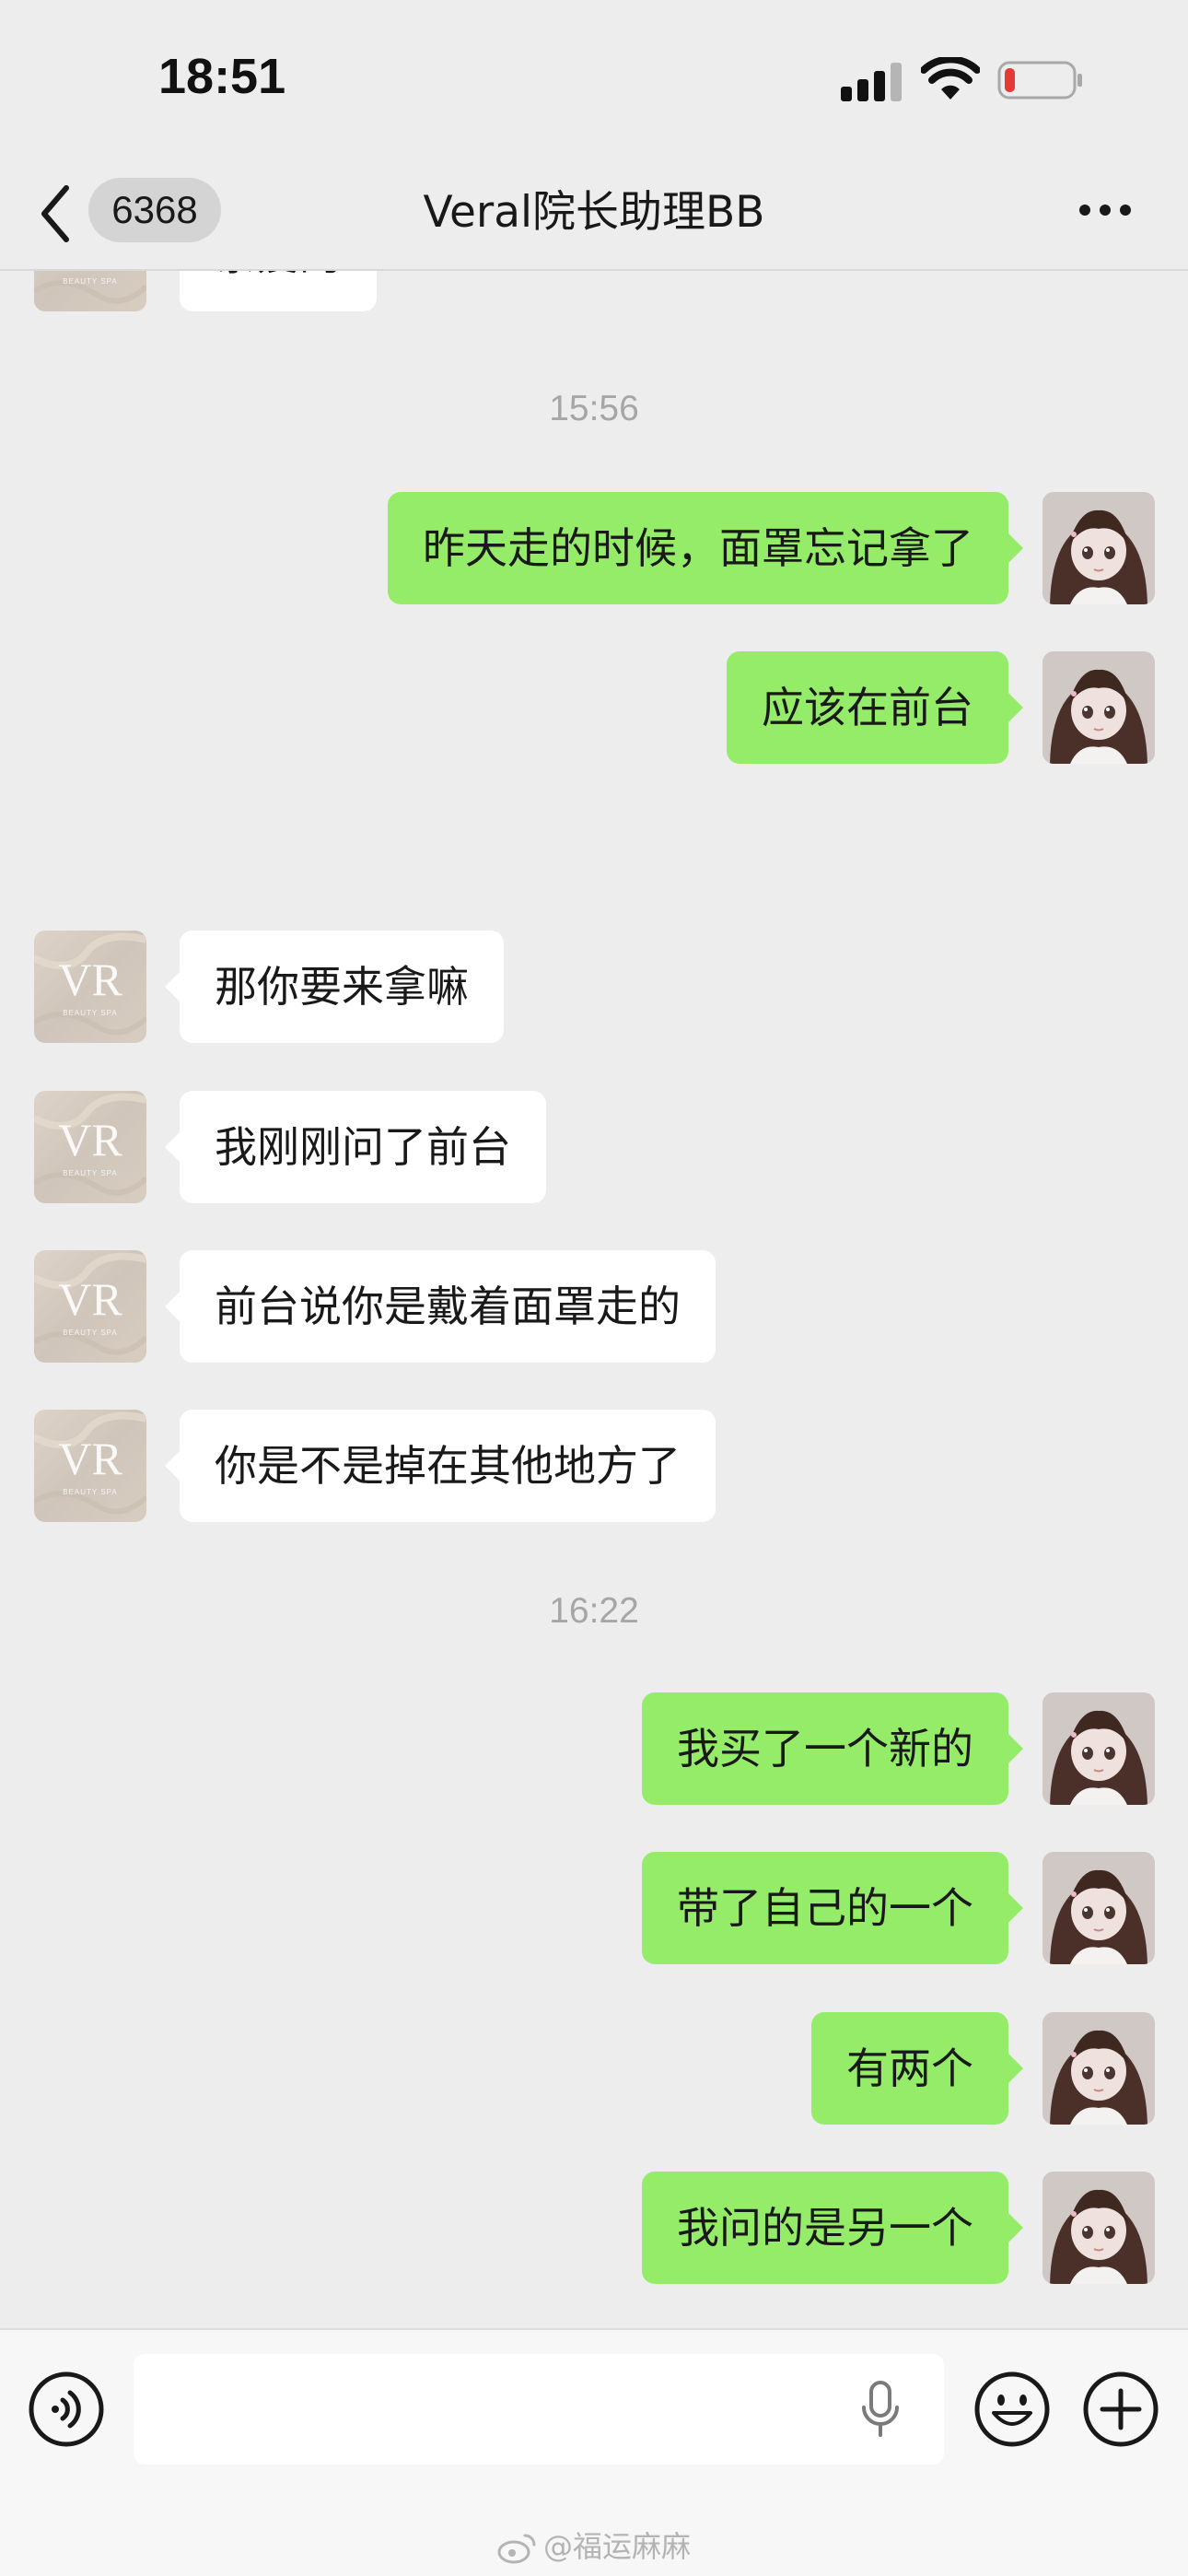  Describe the element at coordinates (871, 82) in the screenshot. I see `cellular-signal-icon` at that location.